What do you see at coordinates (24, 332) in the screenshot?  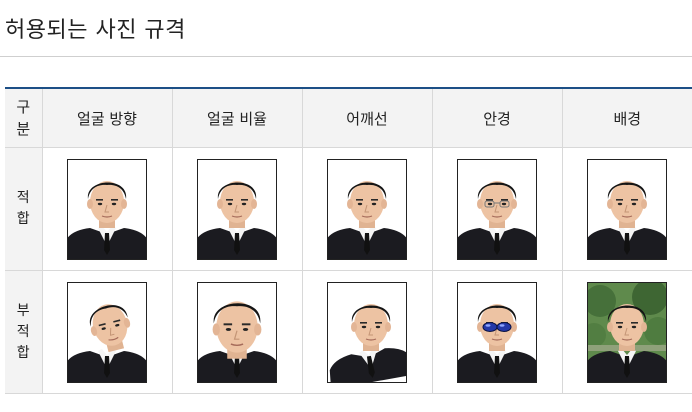 I see `row-header-unacceptable: 부적합` at bounding box center [24, 332].